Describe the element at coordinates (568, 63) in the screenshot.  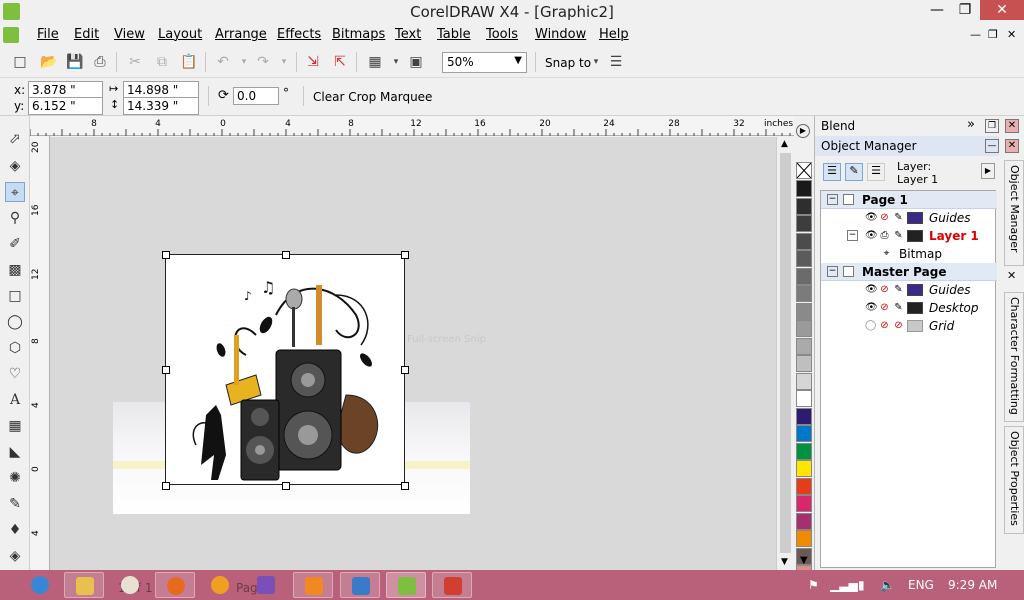
I see `snap-to-button: Snap to` at that location.